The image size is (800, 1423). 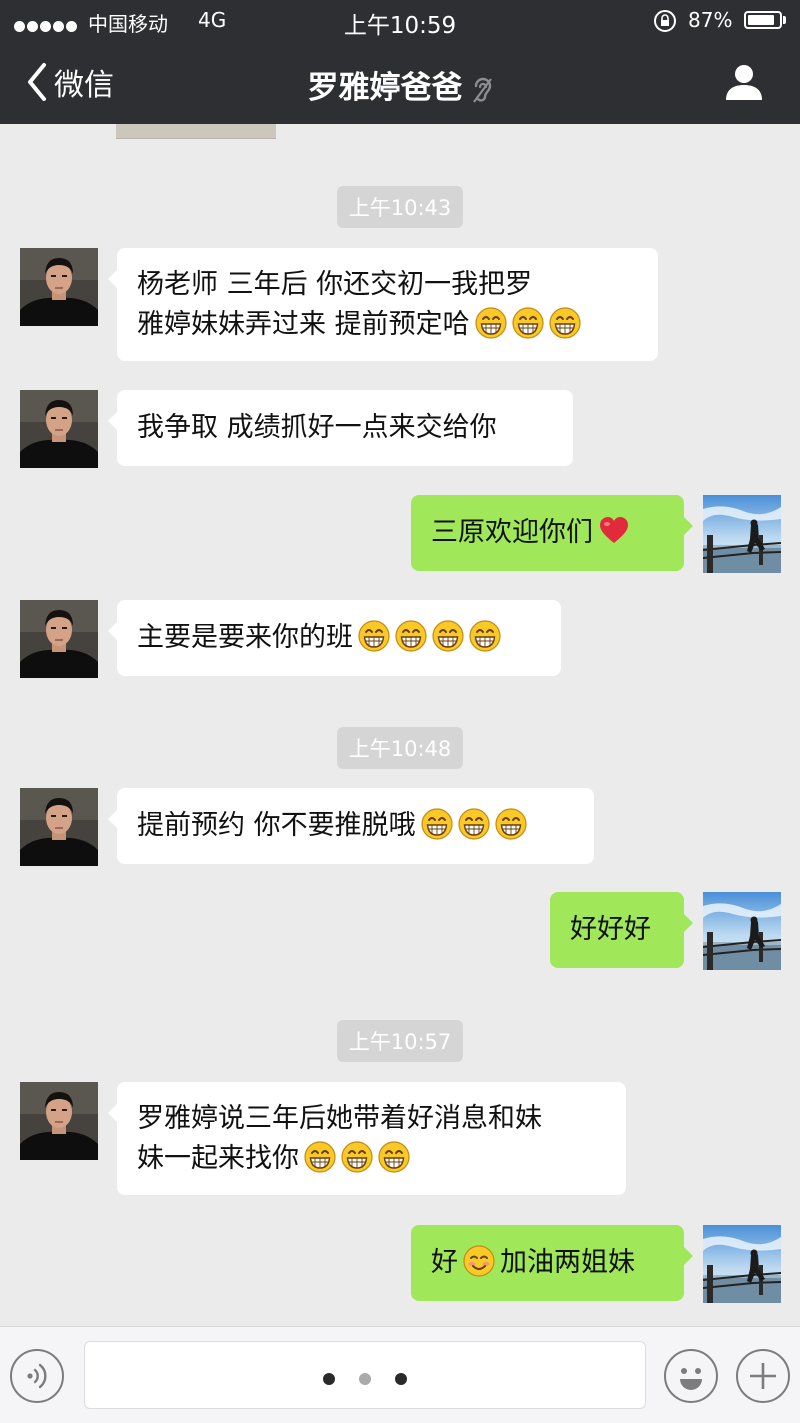 I want to click on voice-icon, so click(x=37, y=1376).